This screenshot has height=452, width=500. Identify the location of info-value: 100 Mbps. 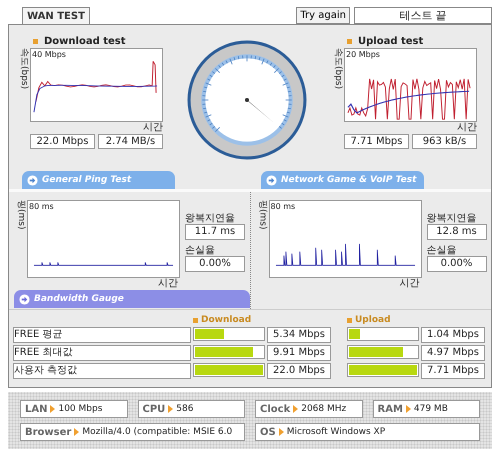
(80, 409).